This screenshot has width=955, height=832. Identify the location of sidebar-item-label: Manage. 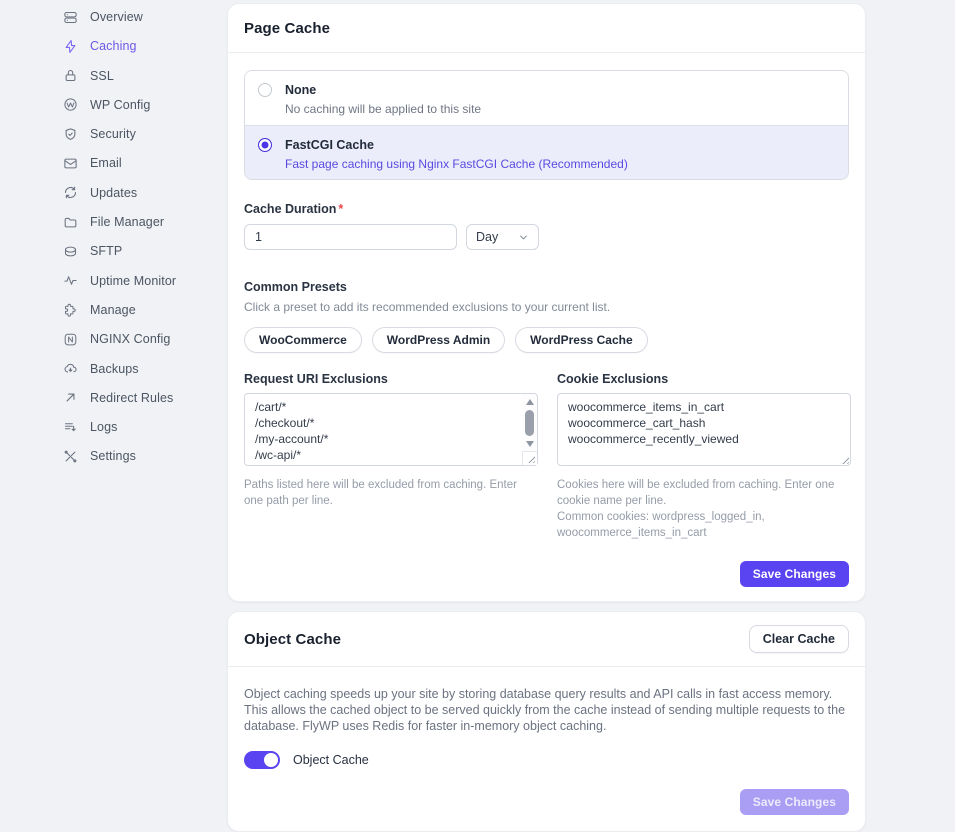
(113, 309).